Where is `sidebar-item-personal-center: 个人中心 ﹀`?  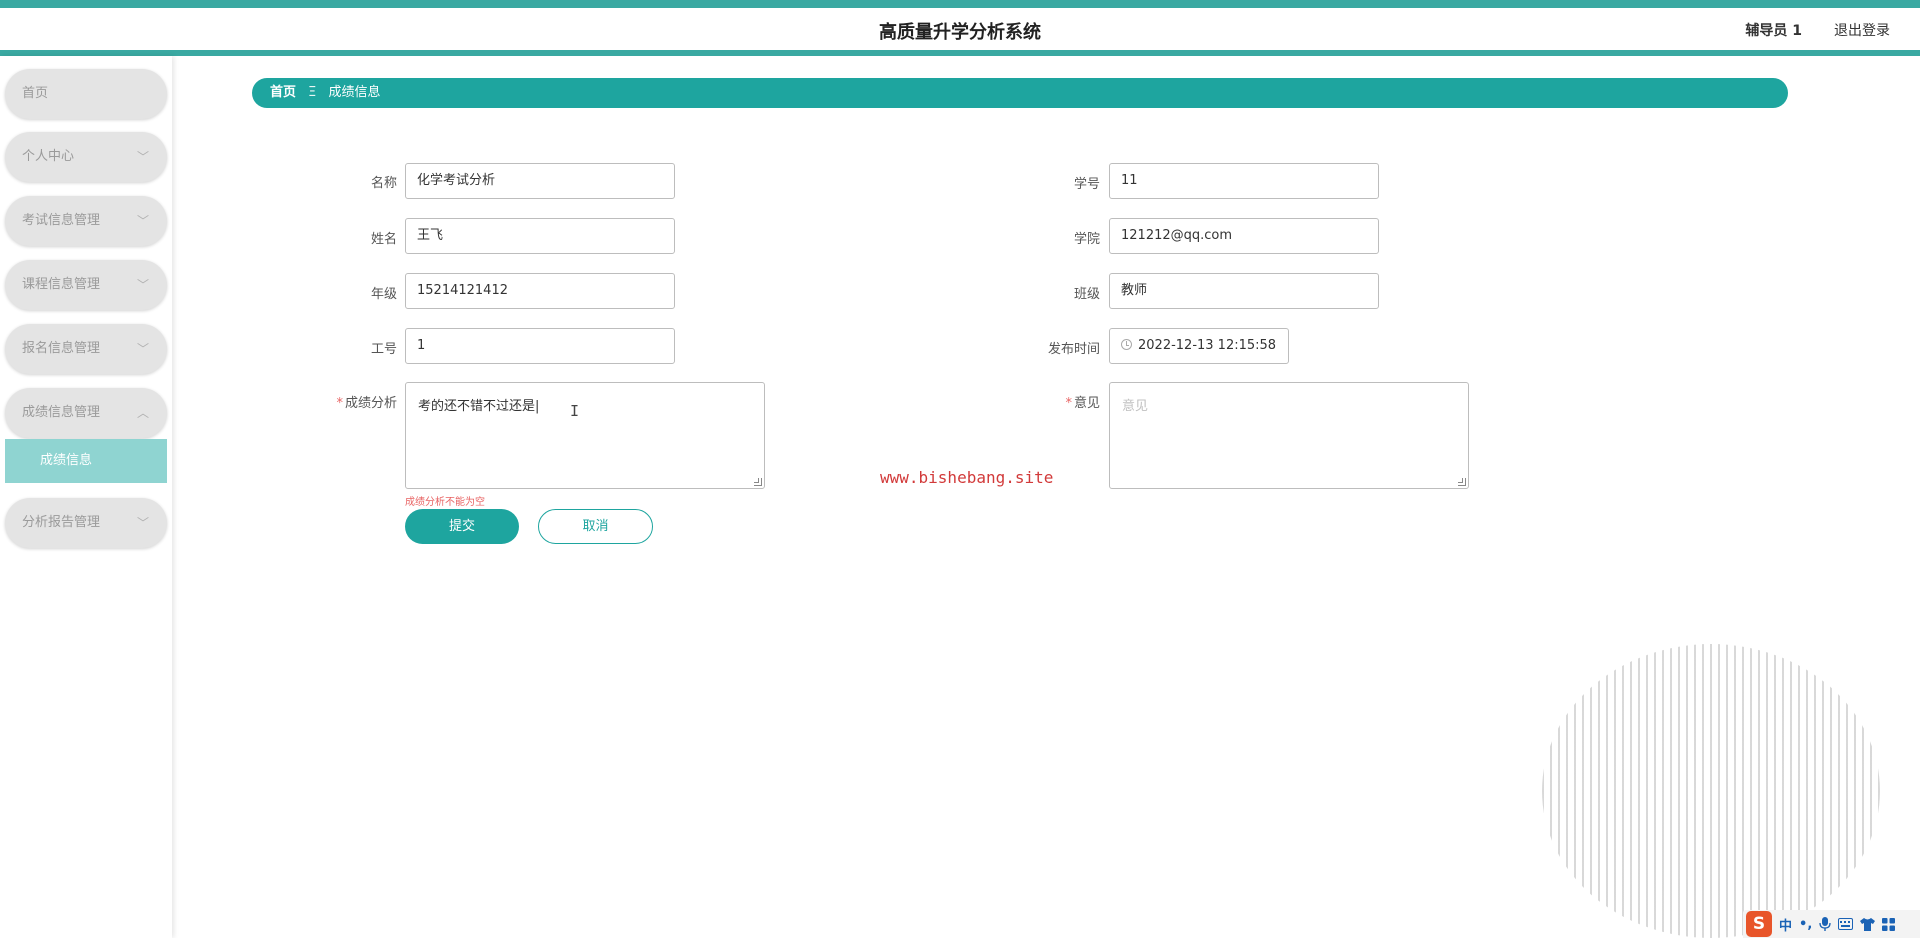 sidebar-item-personal-center: 个人中心 ﹀ is located at coordinates (86, 157).